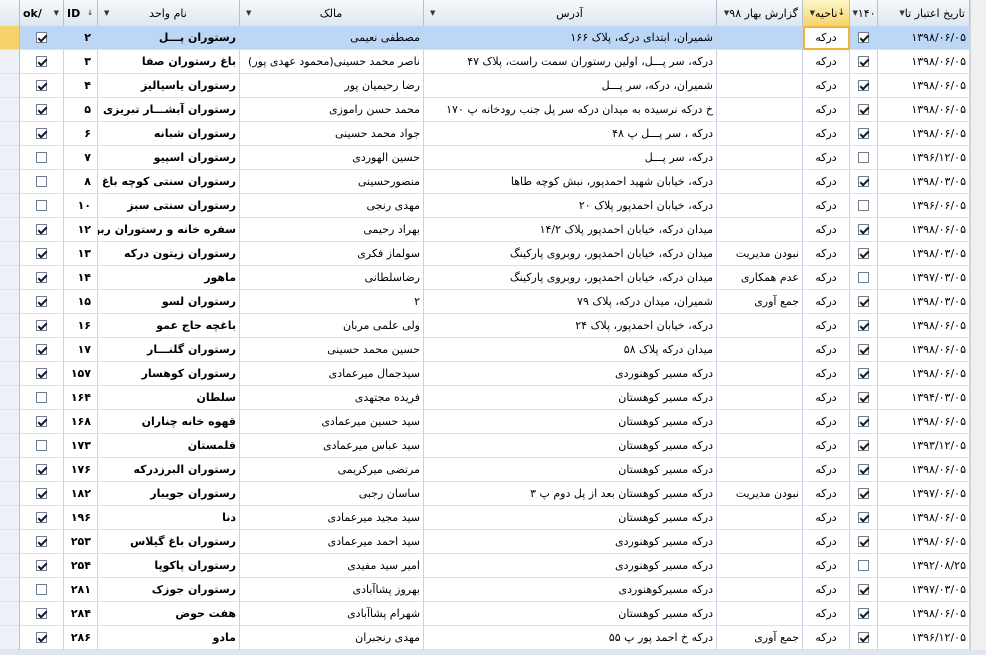 The image size is (986, 655). I want to click on owner-cell: سید حسین میرعمادی, so click(332, 422).